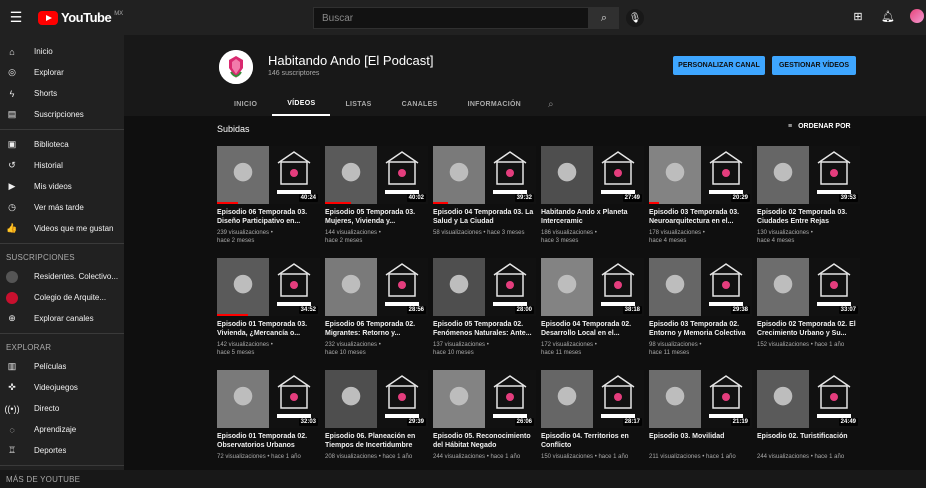 The image size is (926, 488). What do you see at coordinates (376, 175) in the screenshot?
I see `video-thumbnail: 40:02` at bounding box center [376, 175].